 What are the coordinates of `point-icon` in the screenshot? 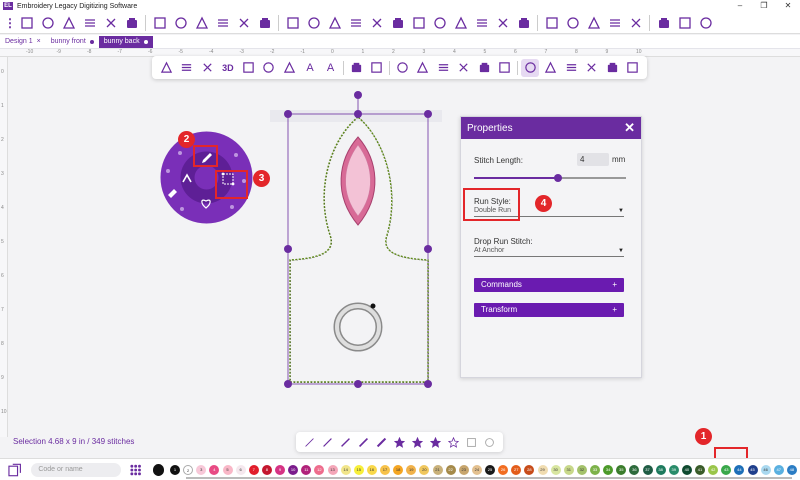 It's located at (464, 68).